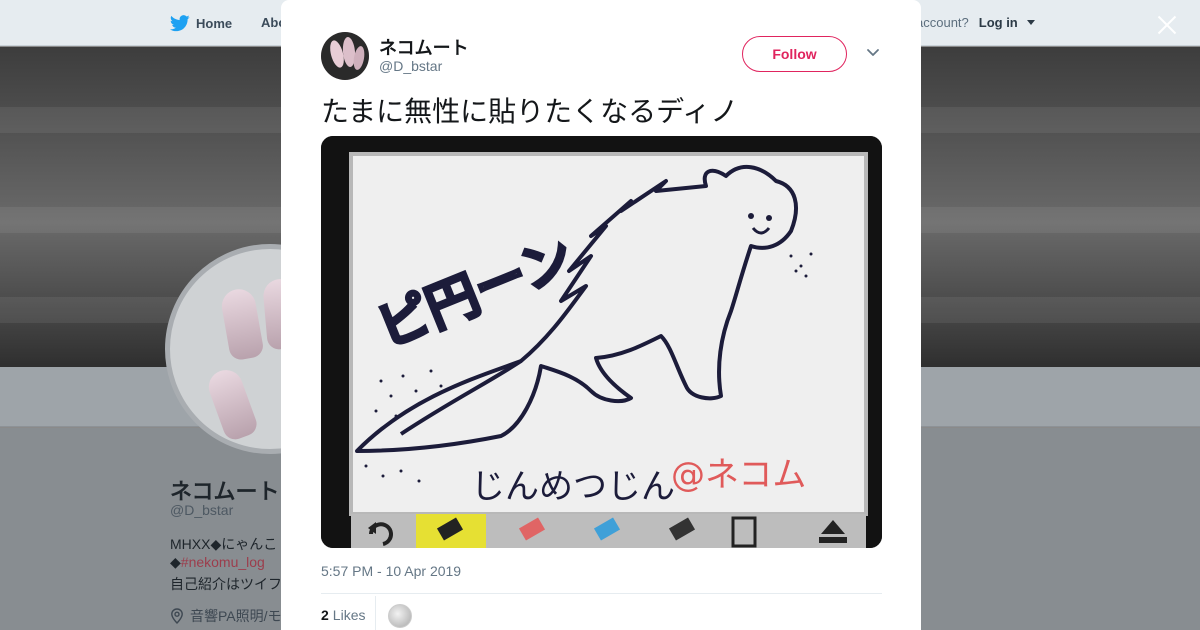  Describe the element at coordinates (325, 615) in the screenshot. I see `likes-number: 2` at that location.